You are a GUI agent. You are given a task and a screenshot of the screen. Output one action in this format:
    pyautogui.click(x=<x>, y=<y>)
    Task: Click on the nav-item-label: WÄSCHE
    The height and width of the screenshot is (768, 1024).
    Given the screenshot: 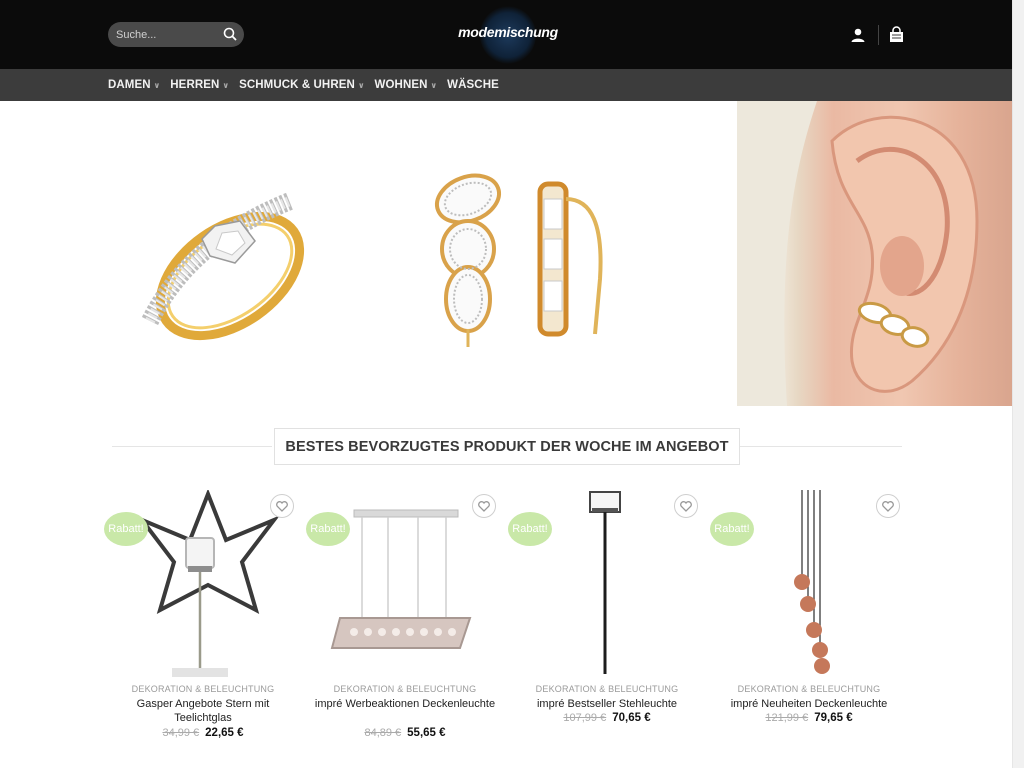 What is the action you would take?
    pyautogui.click(x=473, y=85)
    